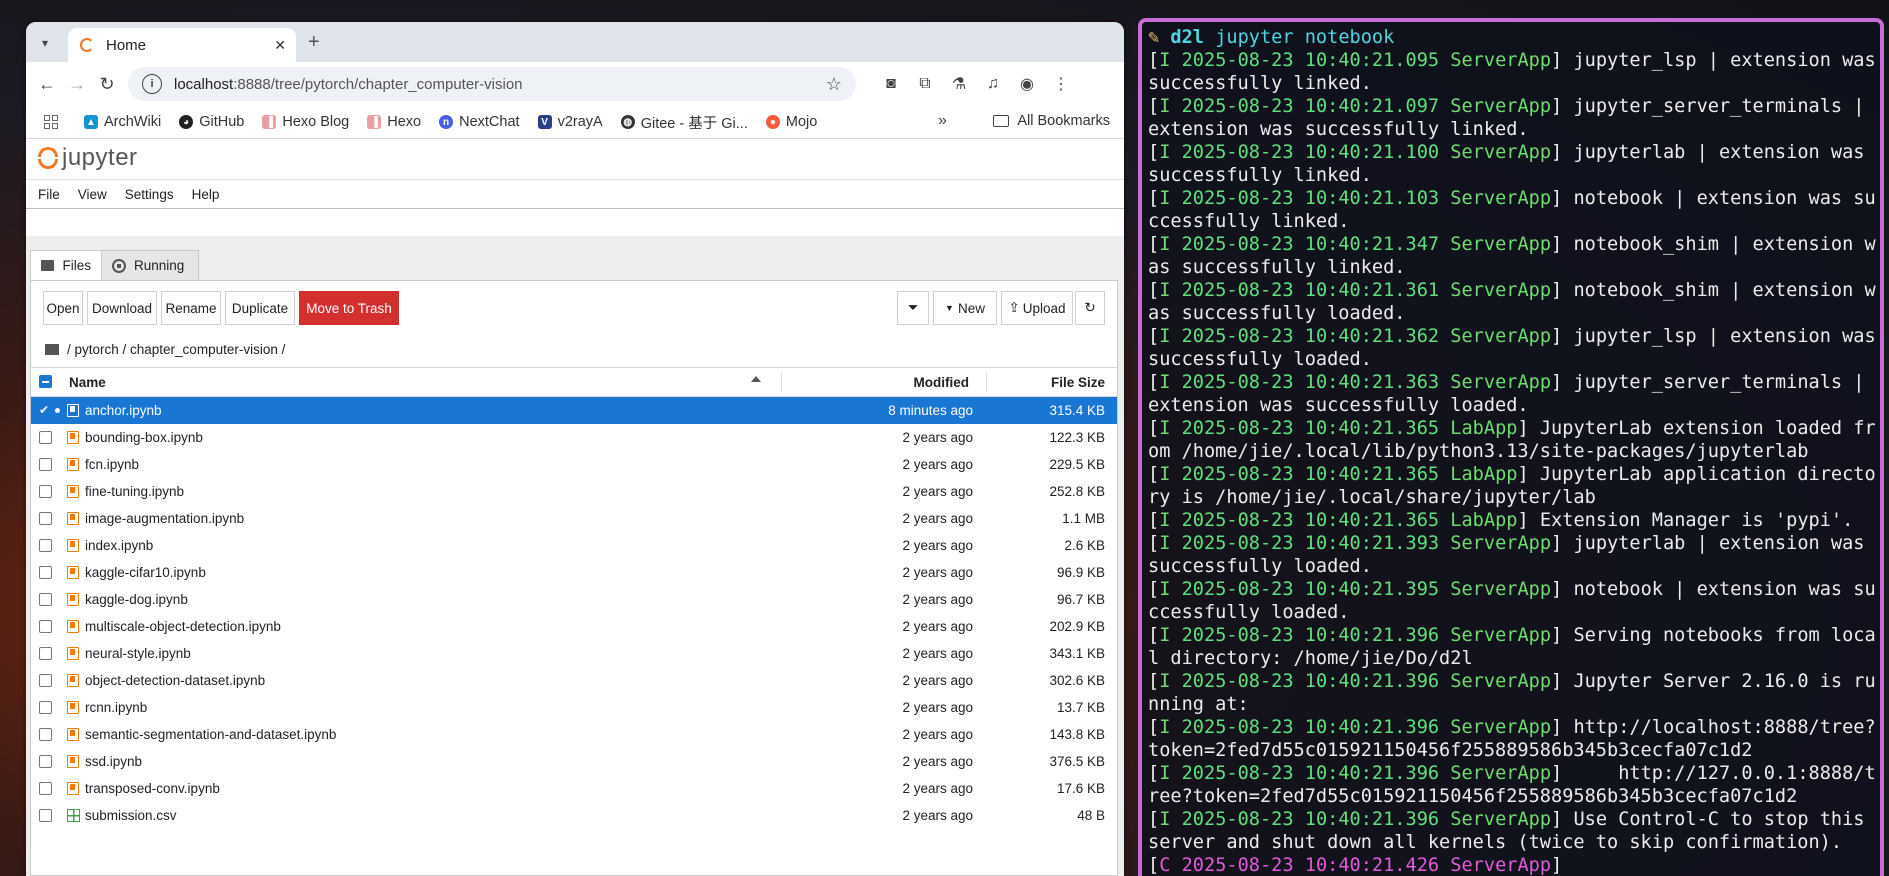 This screenshot has height=876, width=1889. What do you see at coordinates (1484, 428) in the screenshot?
I see `log-app: LabApp` at bounding box center [1484, 428].